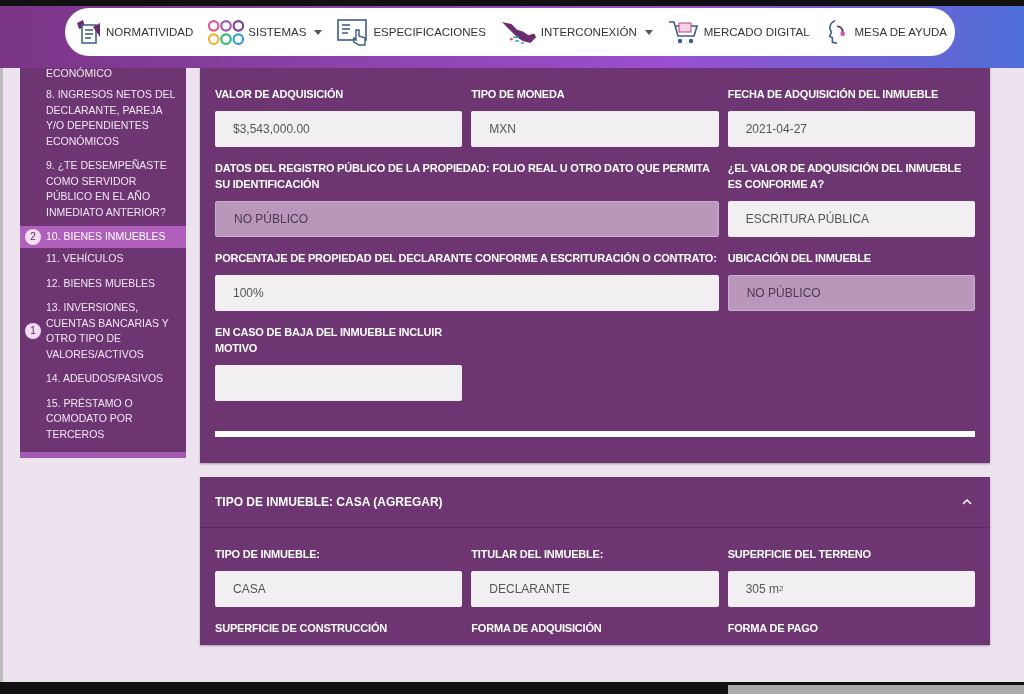  I want to click on sidebar-item: 2 10. BIENES INMUEBLES, so click(103, 237).